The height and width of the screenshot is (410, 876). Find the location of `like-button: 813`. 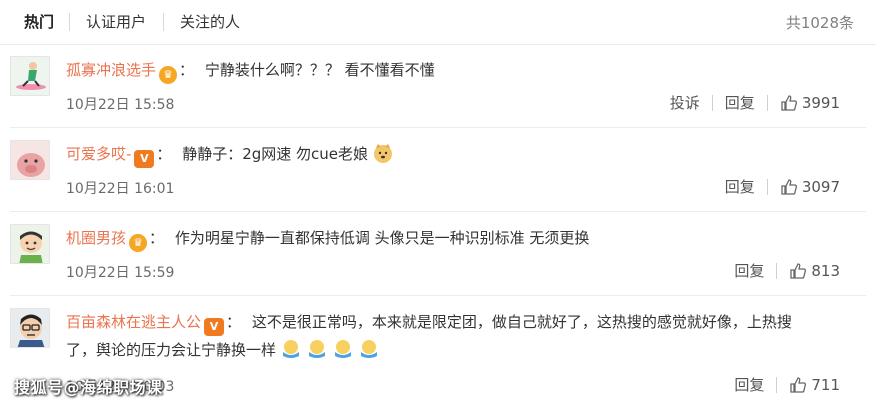

like-button: 813 is located at coordinates (814, 270).